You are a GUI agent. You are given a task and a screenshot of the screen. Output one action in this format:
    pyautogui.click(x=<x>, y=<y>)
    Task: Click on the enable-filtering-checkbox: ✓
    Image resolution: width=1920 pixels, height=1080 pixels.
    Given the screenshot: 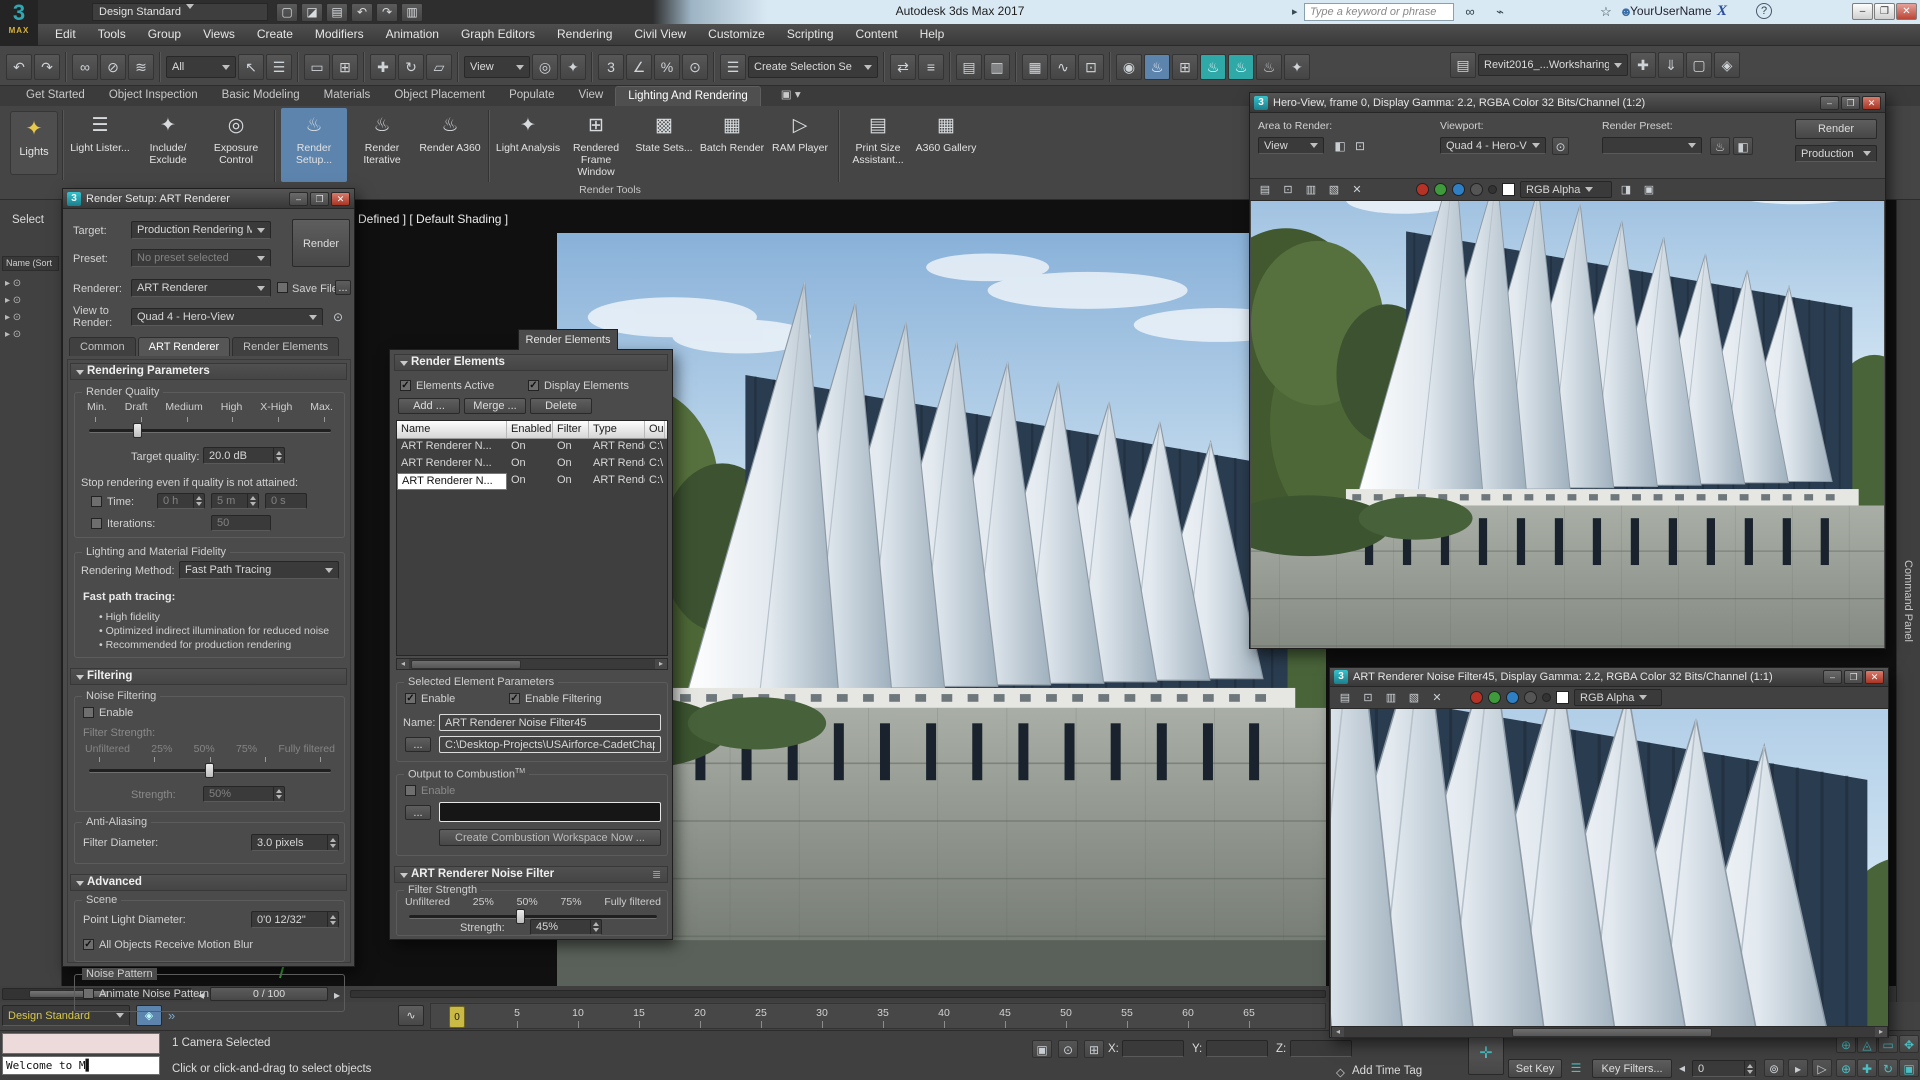 What is the action you would take?
    pyautogui.click(x=514, y=698)
    